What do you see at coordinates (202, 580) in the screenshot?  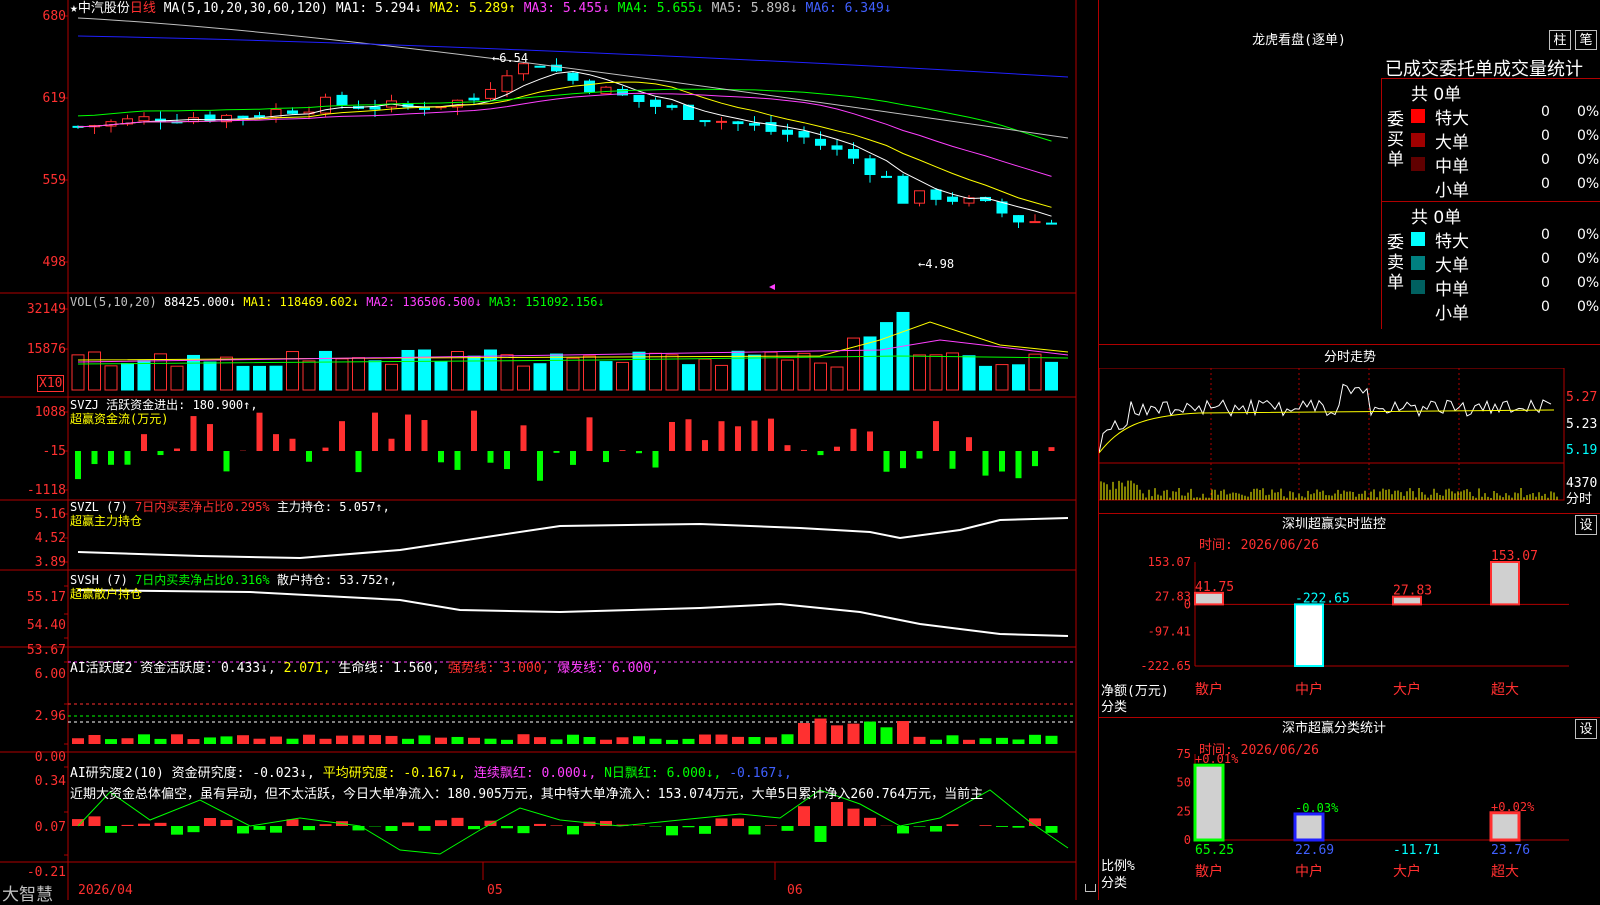 I see `svsh-net: 7日内买卖净占比0.316%` at bounding box center [202, 580].